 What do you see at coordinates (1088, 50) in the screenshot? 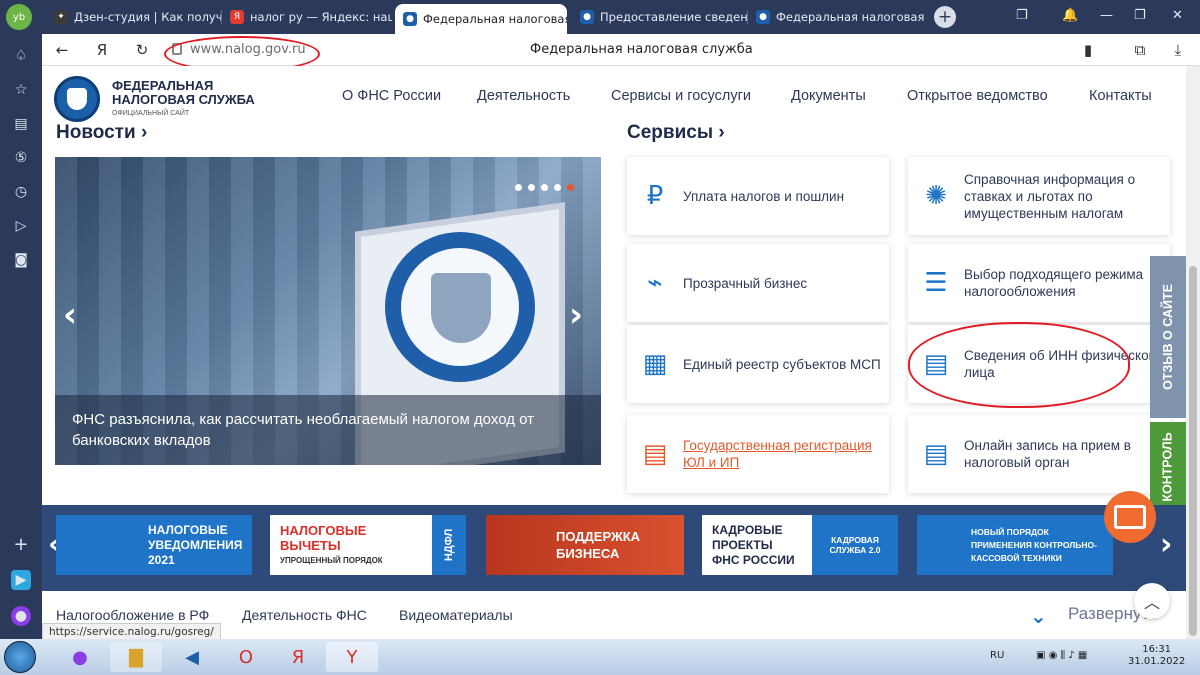
I see `bookmark-icon: ▮` at bounding box center [1088, 50].